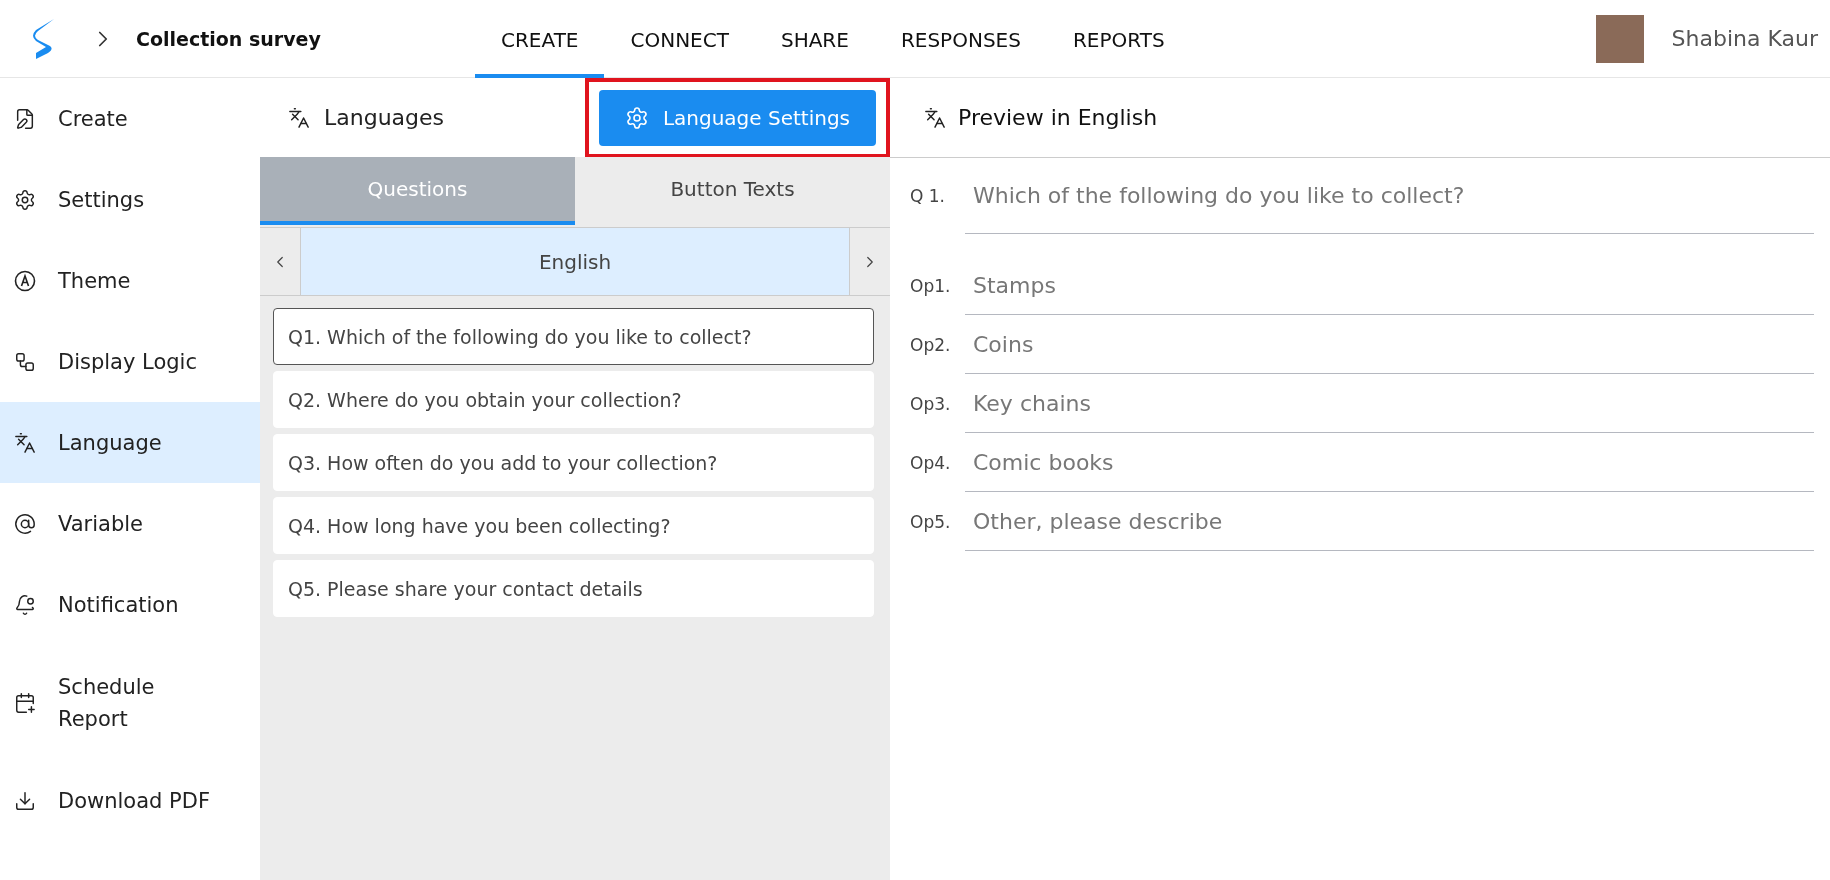  I want to click on option-number: Op4., so click(931, 462).